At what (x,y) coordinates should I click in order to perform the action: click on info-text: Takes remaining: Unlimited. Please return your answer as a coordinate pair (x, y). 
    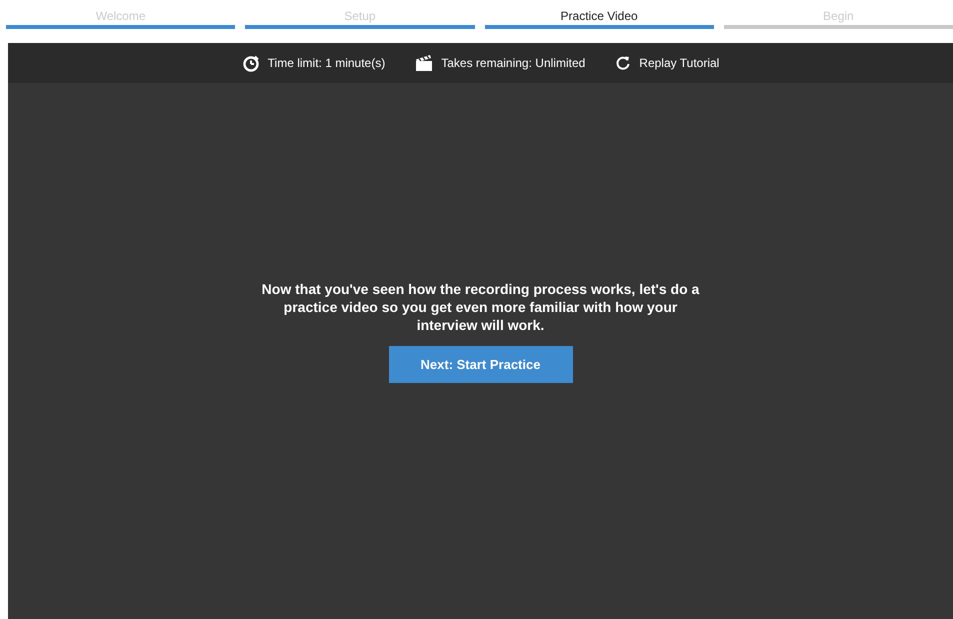
    Looking at the image, I should click on (513, 63).